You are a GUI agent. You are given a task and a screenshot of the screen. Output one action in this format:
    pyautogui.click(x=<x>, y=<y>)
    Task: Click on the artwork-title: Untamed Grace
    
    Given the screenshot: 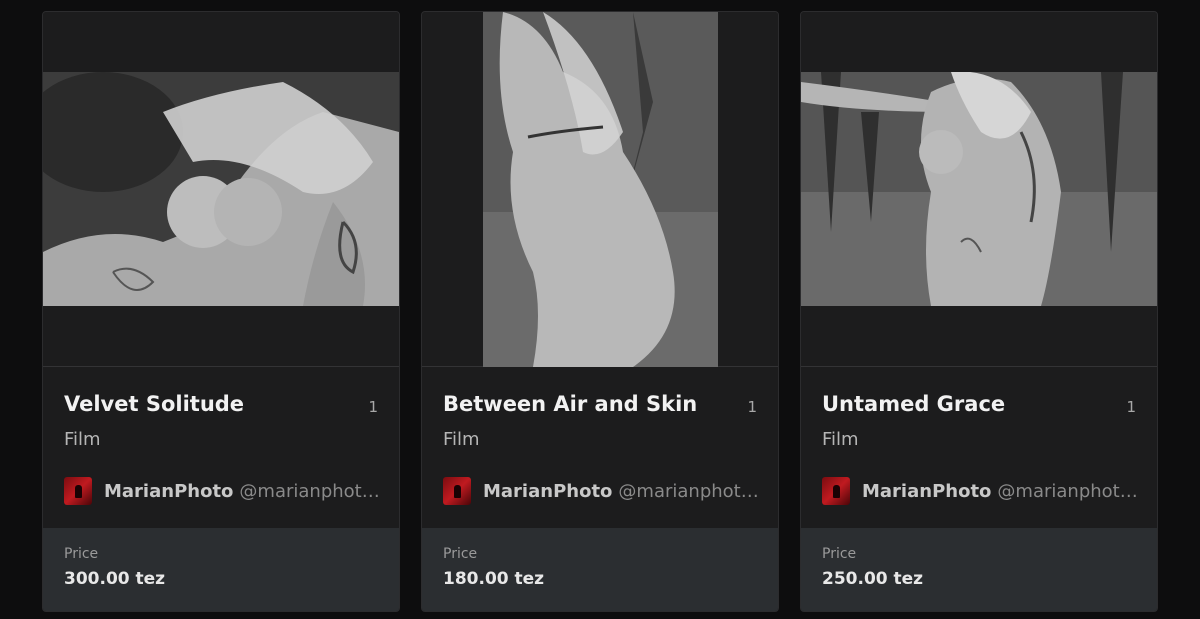 What is the action you would take?
    pyautogui.click(x=957, y=404)
    